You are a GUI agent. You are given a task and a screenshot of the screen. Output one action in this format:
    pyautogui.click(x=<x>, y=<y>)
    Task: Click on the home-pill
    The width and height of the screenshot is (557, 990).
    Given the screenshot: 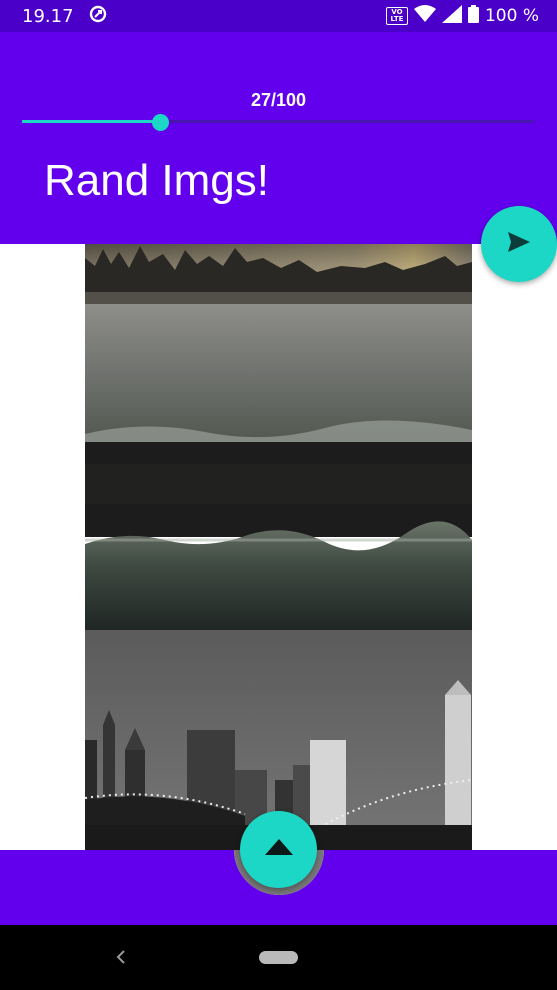 What is the action you would take?
    pyautogui.click(x=278, y=957)
    